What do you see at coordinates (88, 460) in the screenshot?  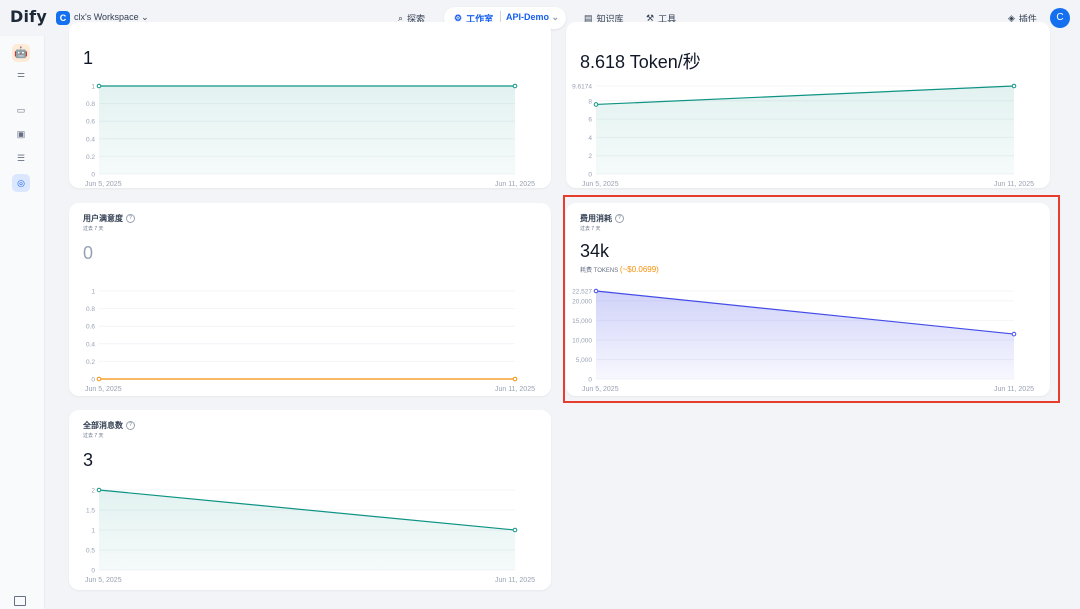 I see `card-value: 3` at bounding box center [88, 460].